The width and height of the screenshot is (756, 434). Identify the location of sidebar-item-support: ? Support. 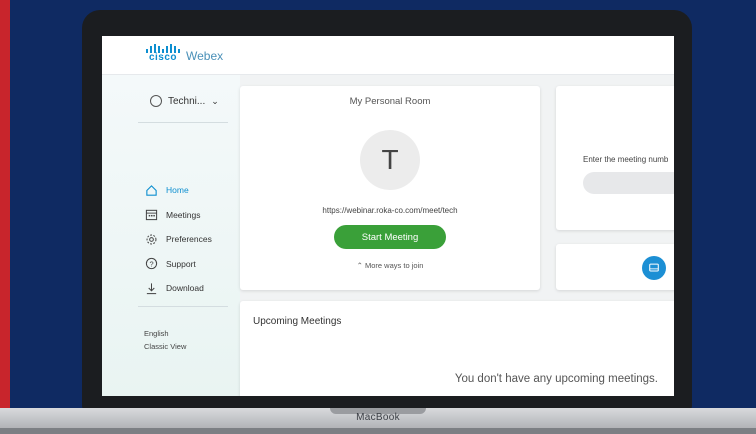
(178, 264).